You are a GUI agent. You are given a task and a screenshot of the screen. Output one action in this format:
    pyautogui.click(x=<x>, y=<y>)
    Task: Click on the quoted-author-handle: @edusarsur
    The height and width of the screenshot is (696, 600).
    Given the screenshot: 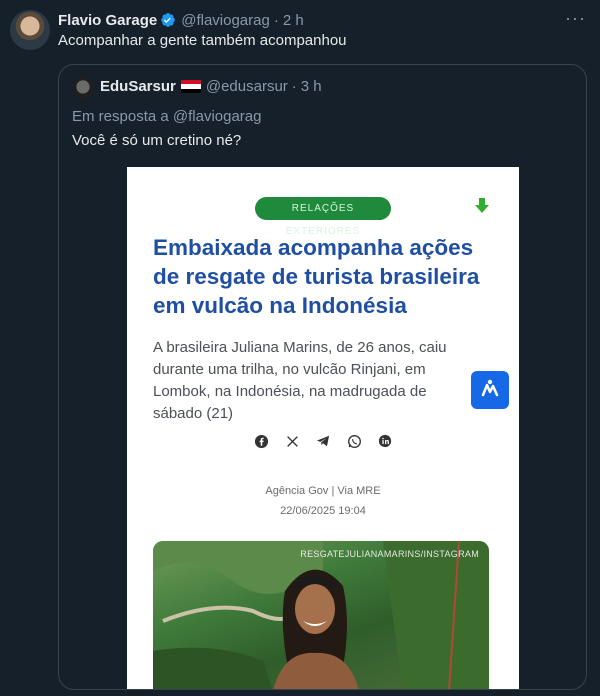 What is the action you would take?
    pyautogui.click(x=247, y=86)
    